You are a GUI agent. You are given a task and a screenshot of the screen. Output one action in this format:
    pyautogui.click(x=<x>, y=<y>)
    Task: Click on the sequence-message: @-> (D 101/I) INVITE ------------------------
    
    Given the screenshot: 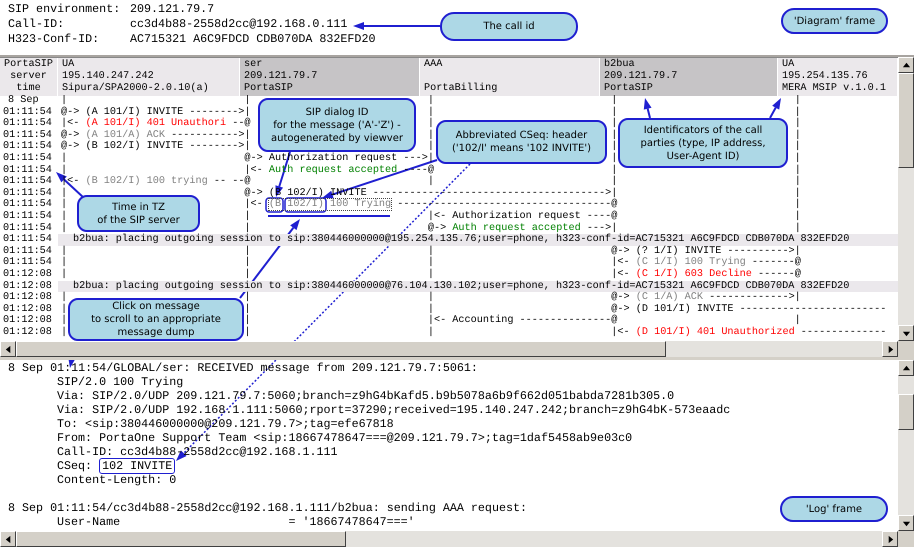 What is the action you would take?
    pyautogui.click(x=748, y=309)
    